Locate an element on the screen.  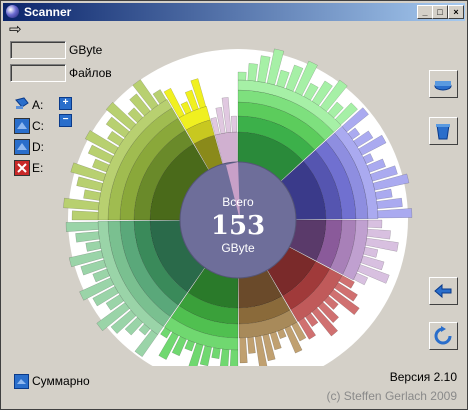
center-total-label: Всего is located at coordinates (238, 202).